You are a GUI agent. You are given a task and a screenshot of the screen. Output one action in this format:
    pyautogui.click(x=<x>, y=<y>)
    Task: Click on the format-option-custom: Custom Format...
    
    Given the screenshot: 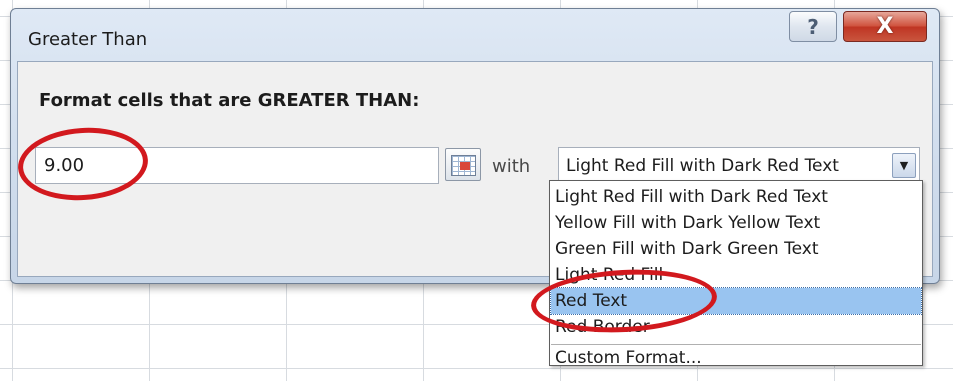 What is the action you would take?
    pyautogui.click(x=736, y=357)
    